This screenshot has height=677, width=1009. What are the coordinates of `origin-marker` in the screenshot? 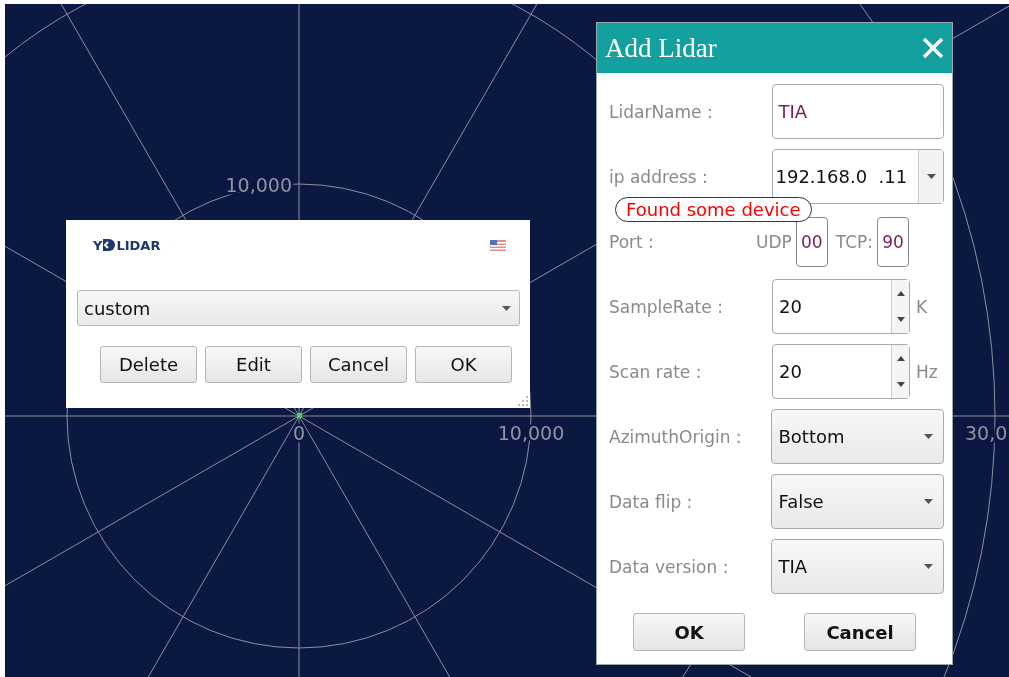 It's located at (299, 415).